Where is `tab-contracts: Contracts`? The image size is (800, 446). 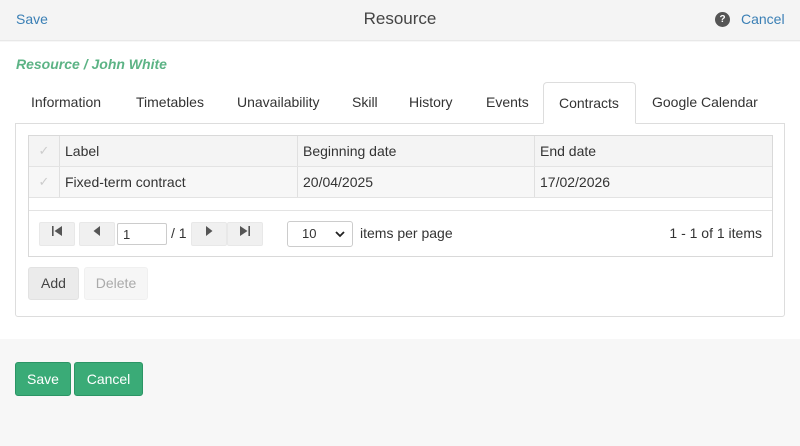
tab-contracts: Contracts is located at coordinates (589, 103).